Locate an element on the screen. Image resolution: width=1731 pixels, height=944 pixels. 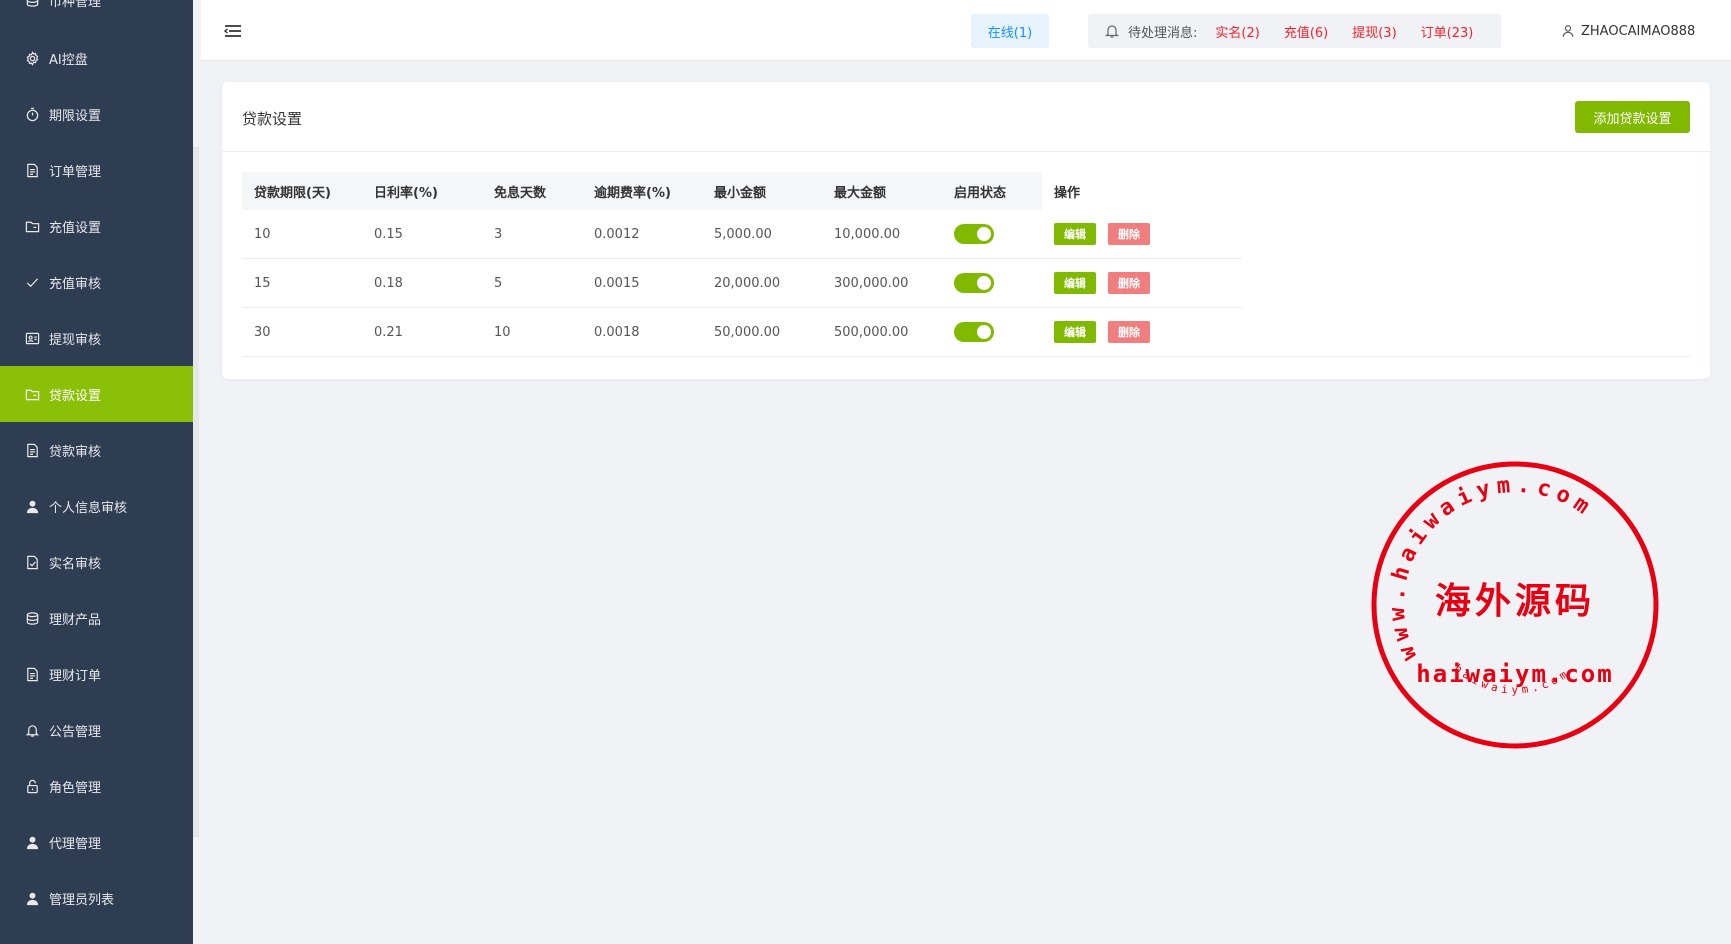
cell-overdue-rate: 0.0018 is located at coordinates (617, 332).